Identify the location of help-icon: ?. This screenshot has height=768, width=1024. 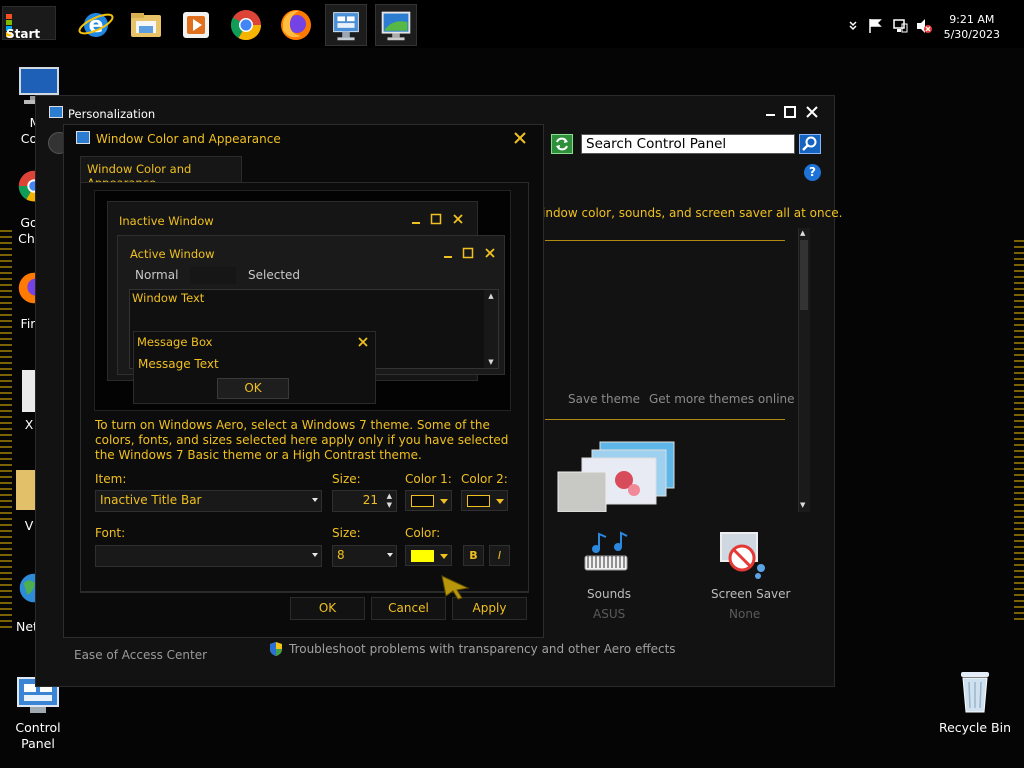
(812, 172).